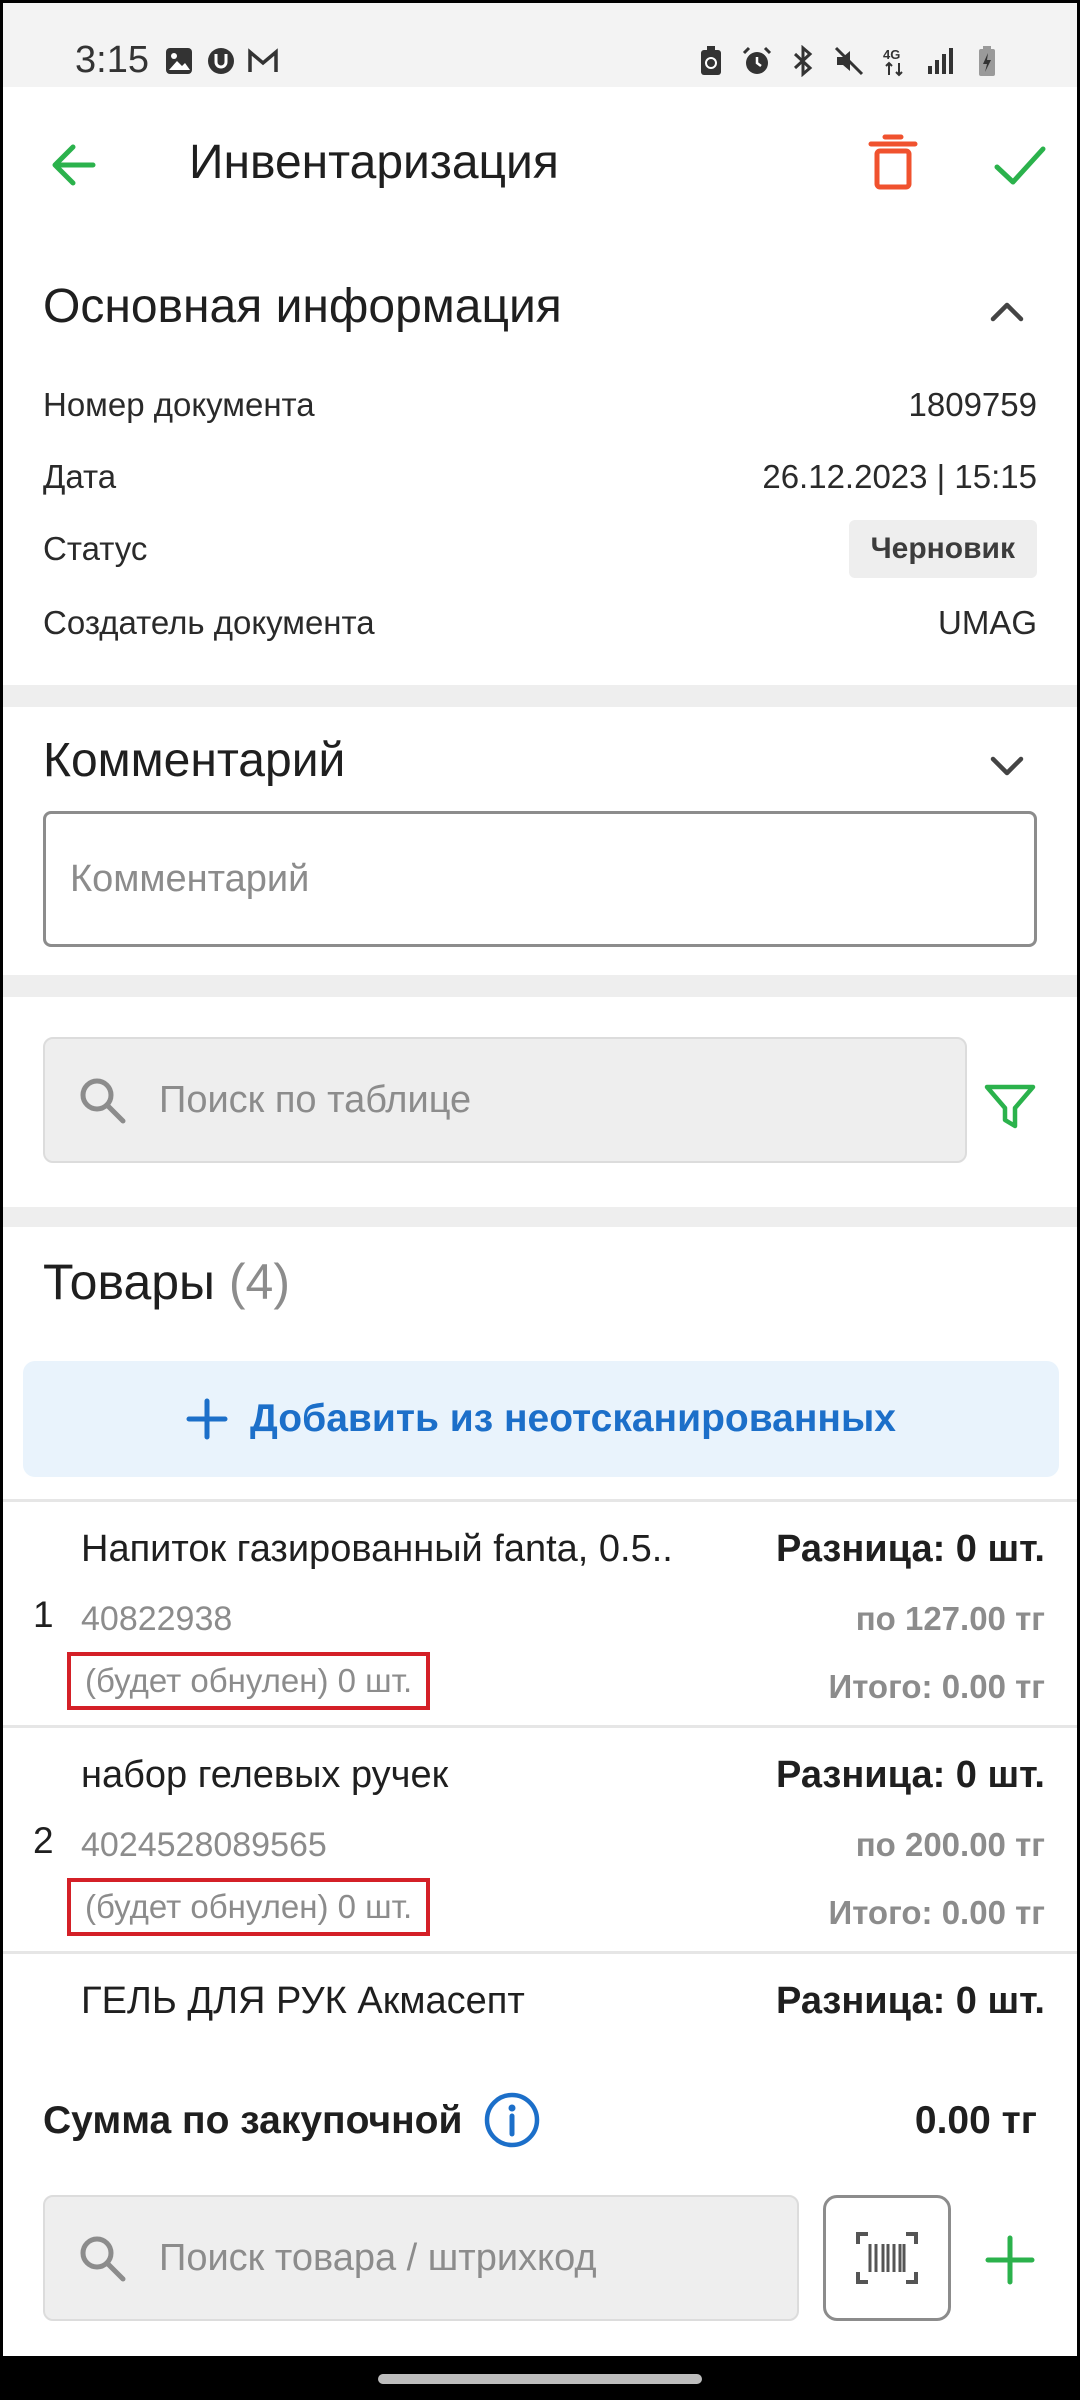 This screenshot has height=2400, width=1080. Describe the element at coordinates (573, 1418) in the screenshot. I see `add-unscanned-label: Добавить из неотсканированных` at that location.